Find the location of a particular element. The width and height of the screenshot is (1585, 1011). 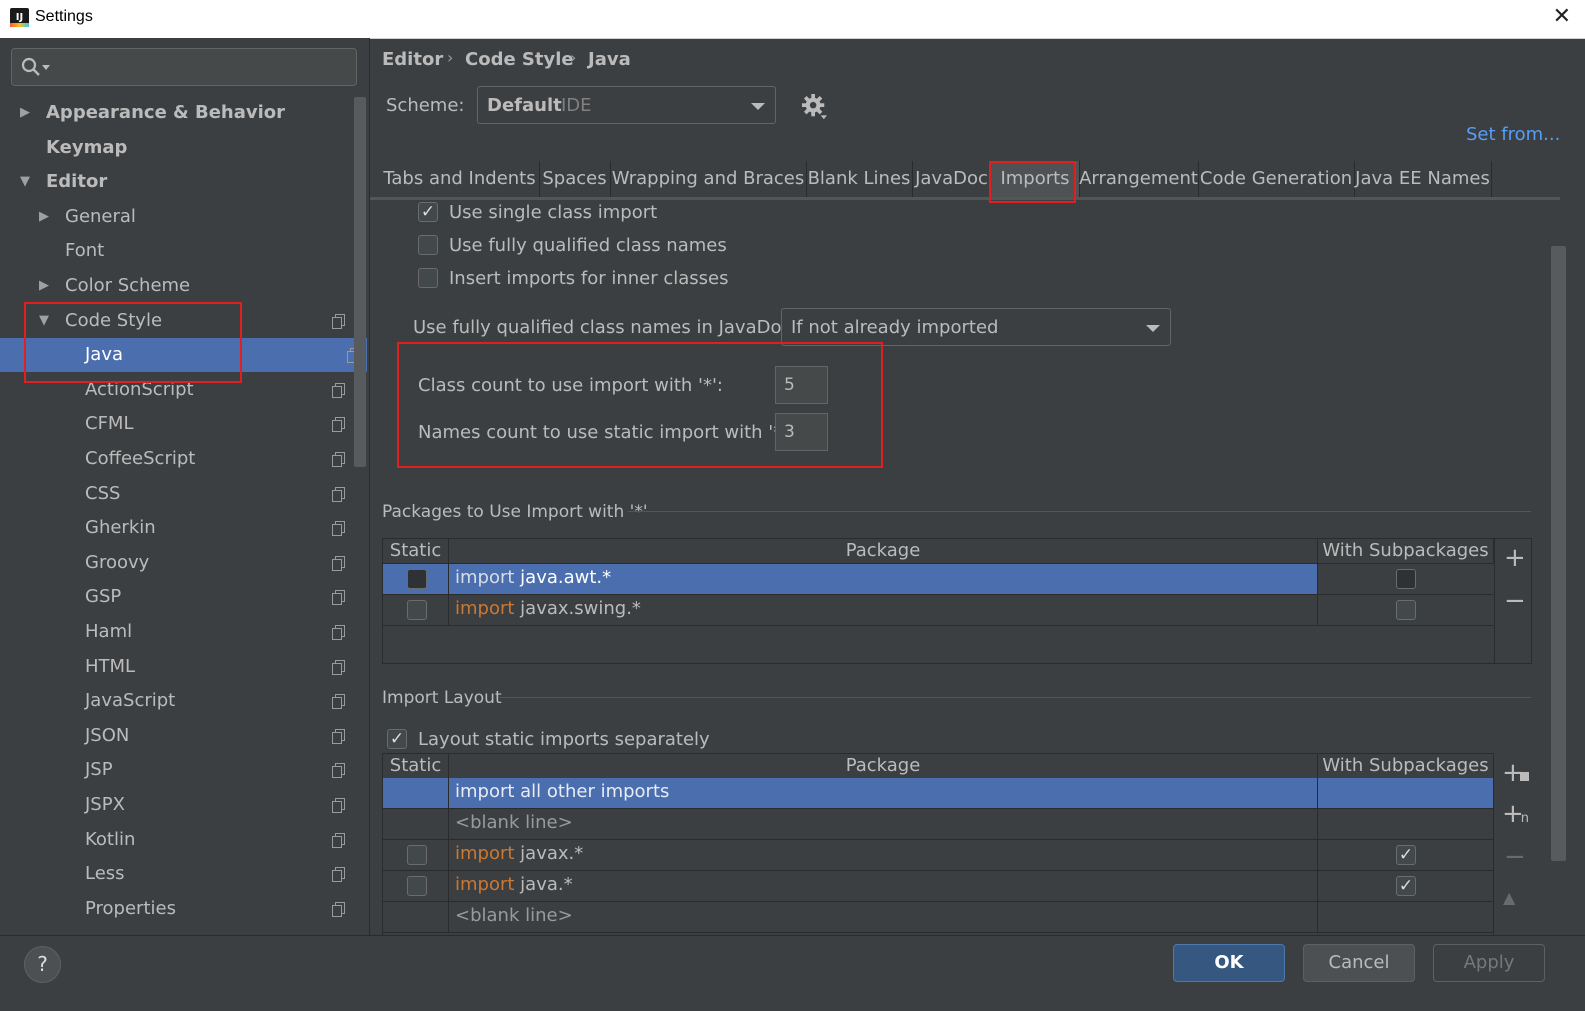

insert-inner-imports-checkbox is located at coordinates (428, 278).